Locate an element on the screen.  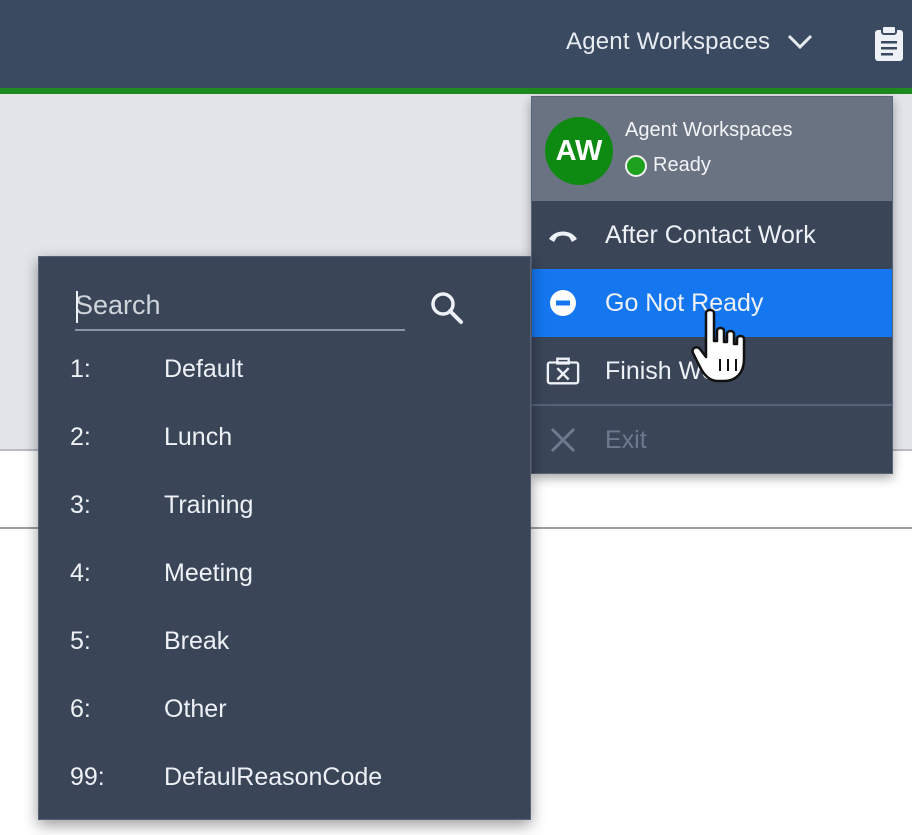
reason-label: Meeting is located at coordinates (208, 572).